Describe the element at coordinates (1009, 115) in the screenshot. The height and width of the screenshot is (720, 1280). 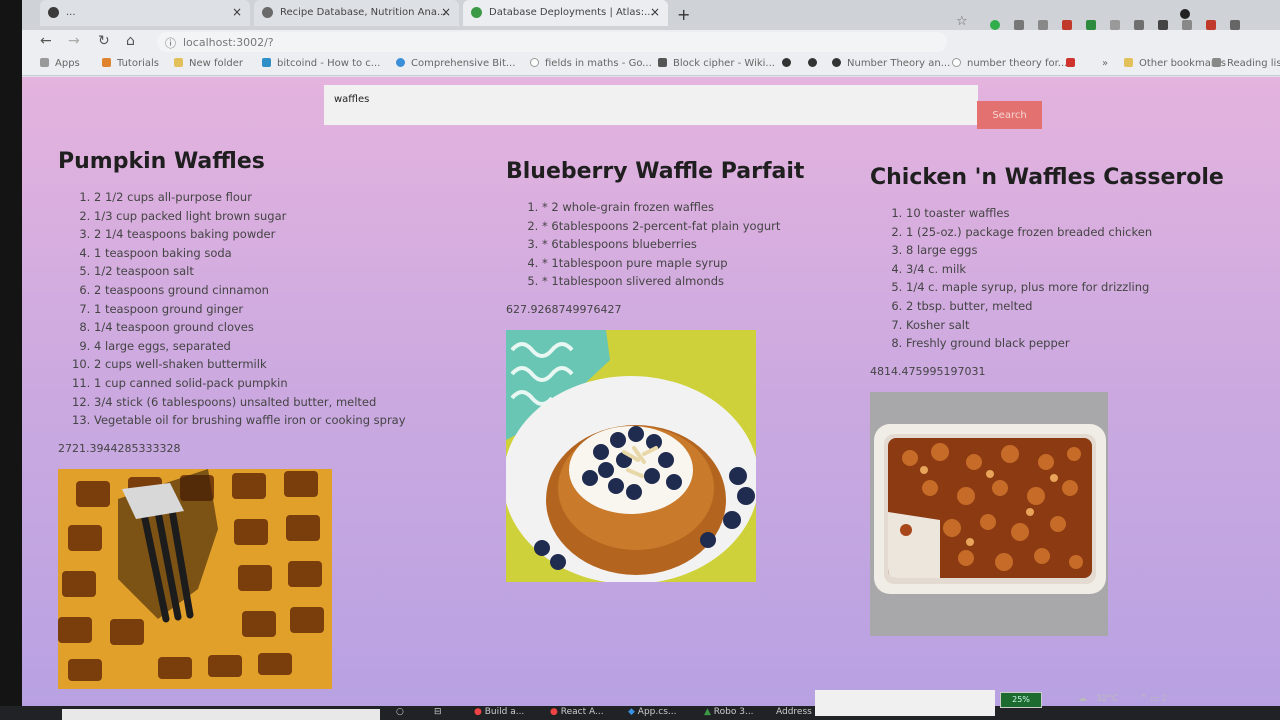
I see `search-button: Search` at that location.